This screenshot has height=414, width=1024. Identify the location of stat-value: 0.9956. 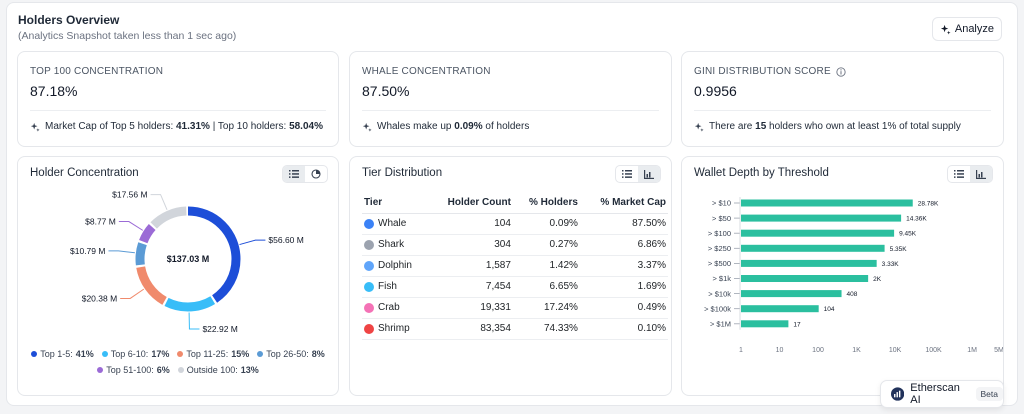
(715, 91).